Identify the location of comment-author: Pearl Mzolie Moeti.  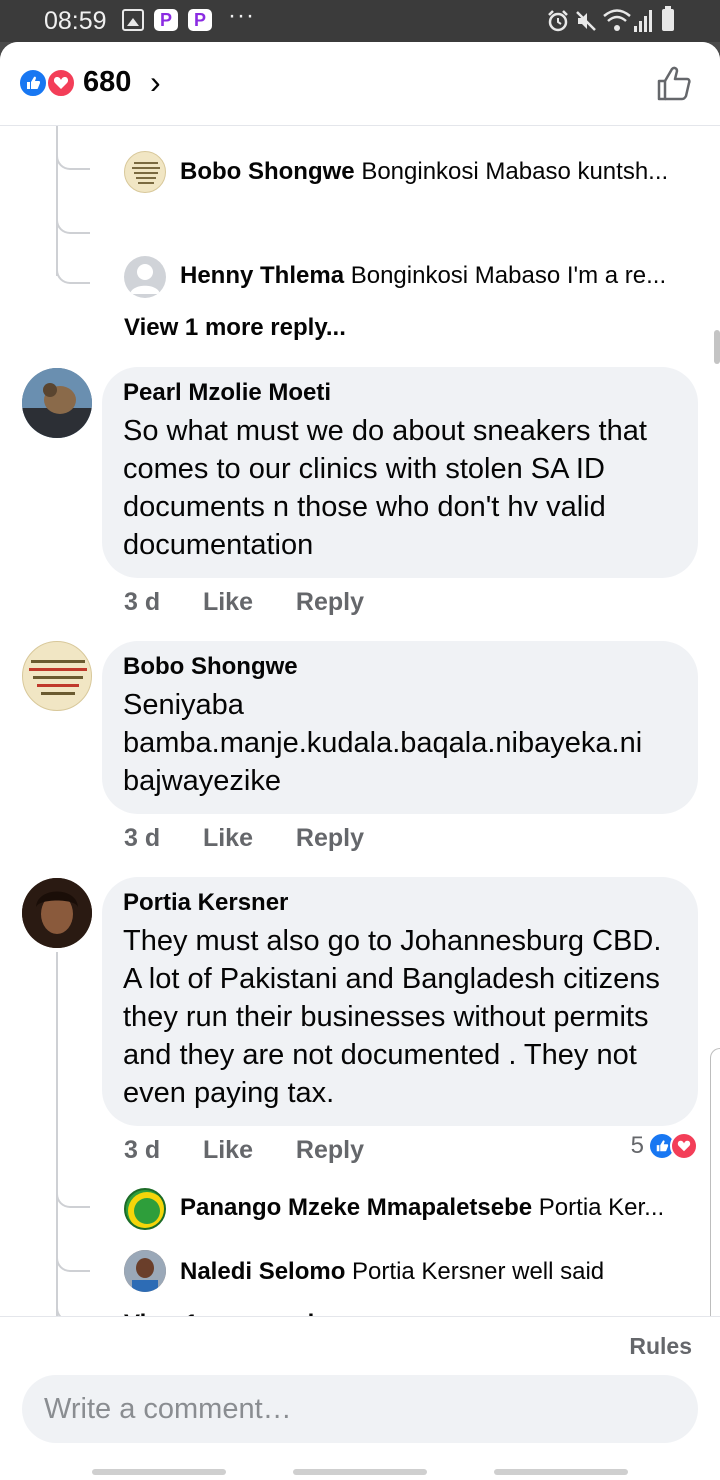
(400, 393).